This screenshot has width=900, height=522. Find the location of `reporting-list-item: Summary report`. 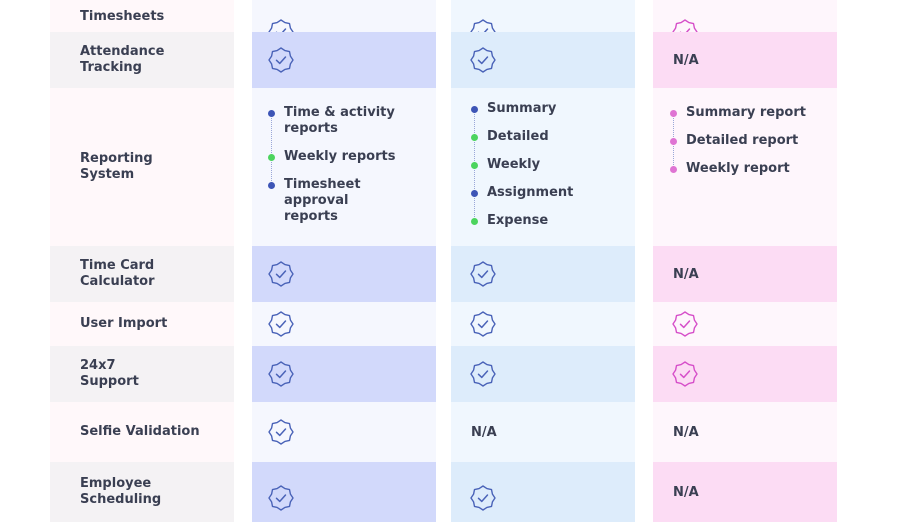

reporting-list-item: Summary report is located at coordinates (750, 113).